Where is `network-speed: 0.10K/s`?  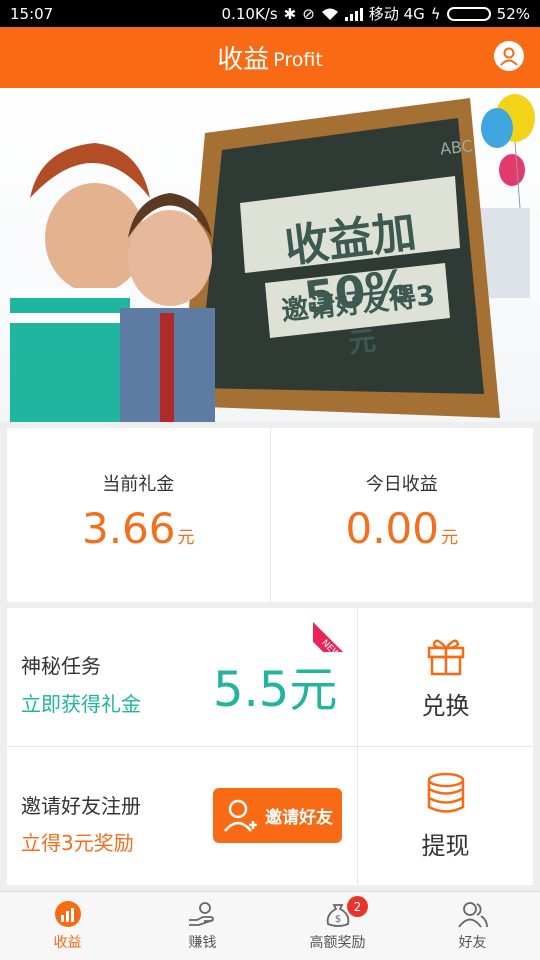 network-speed: 0.10K/s is located at coordinates (249, 13).